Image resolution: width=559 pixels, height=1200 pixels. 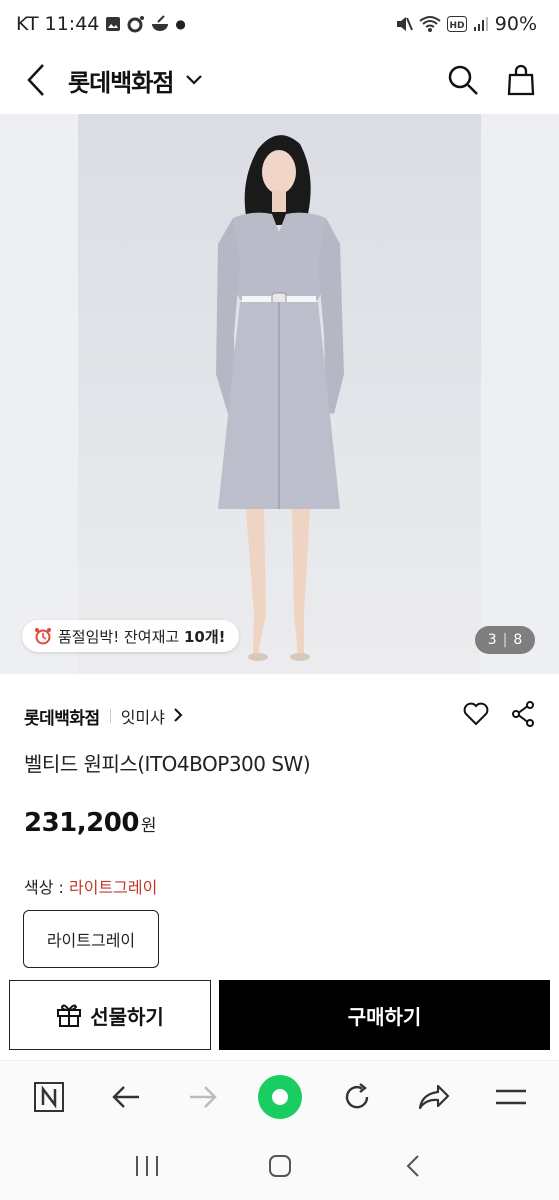 I want to click on search-icon, so click(x=463, y=80).